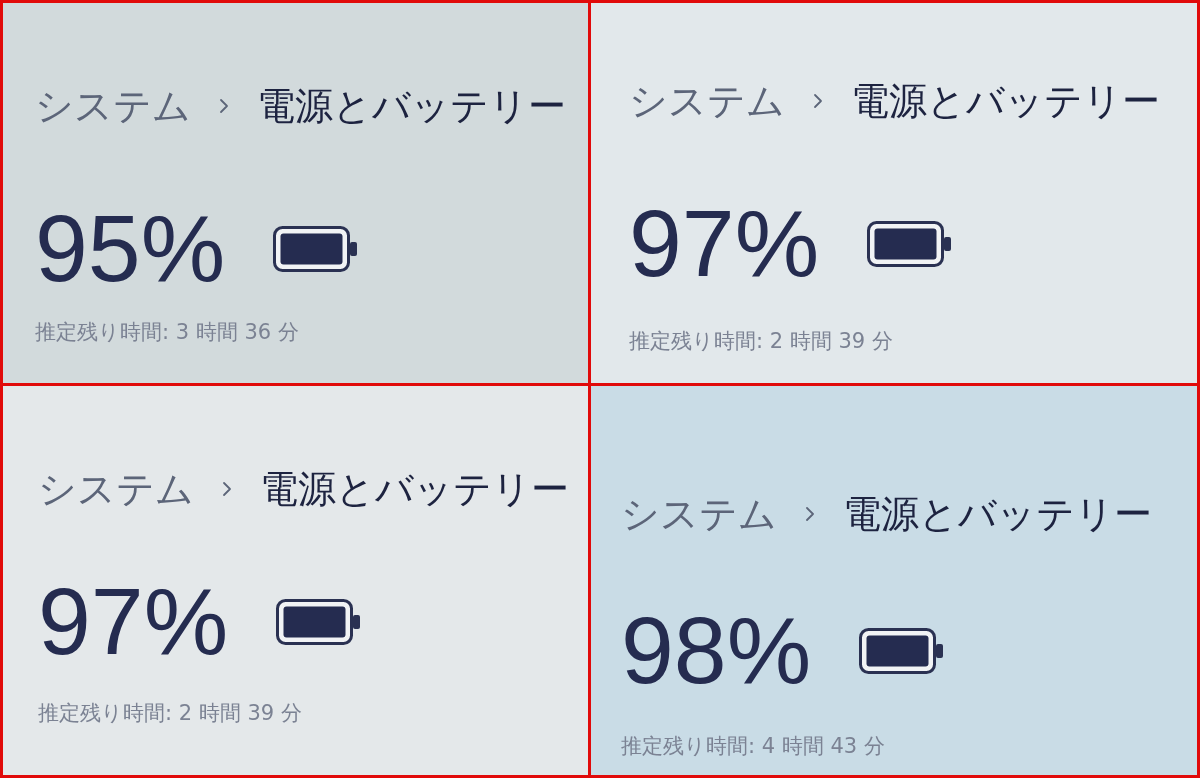 This screenshot has width=1200, height=778. I want to click on battery-percentage: 95%, so click(130, 248).